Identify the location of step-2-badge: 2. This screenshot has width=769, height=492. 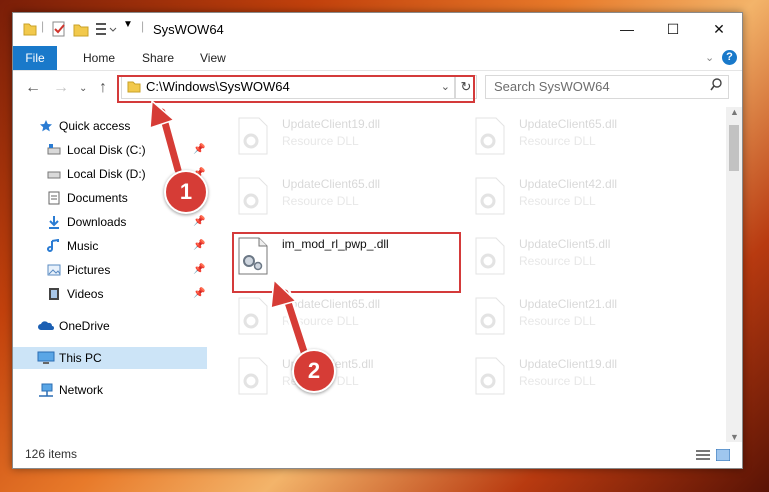
(314, 371).